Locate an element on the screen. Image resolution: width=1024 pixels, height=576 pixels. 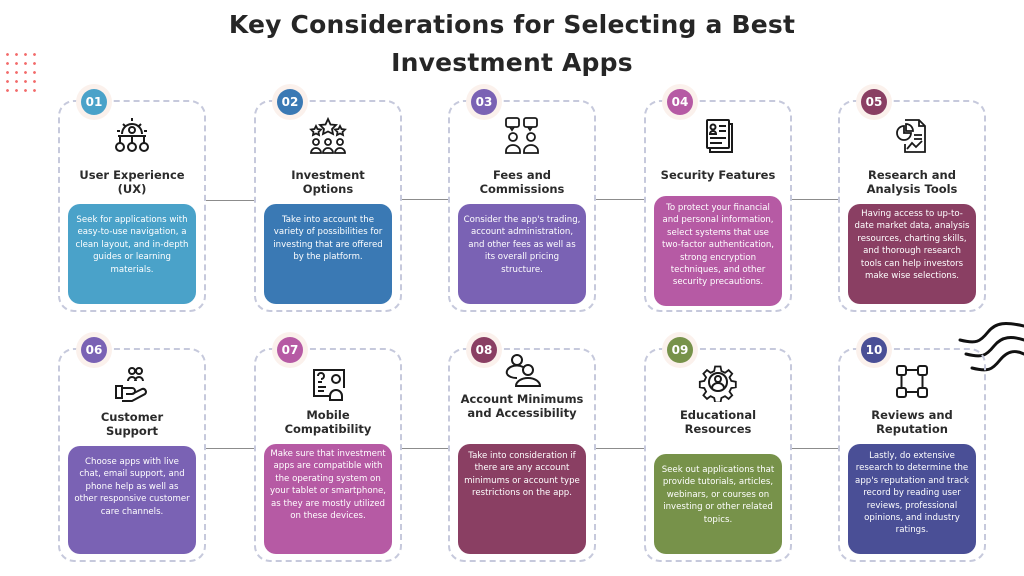
step-number: 09 is located at coordinates (680, 350).